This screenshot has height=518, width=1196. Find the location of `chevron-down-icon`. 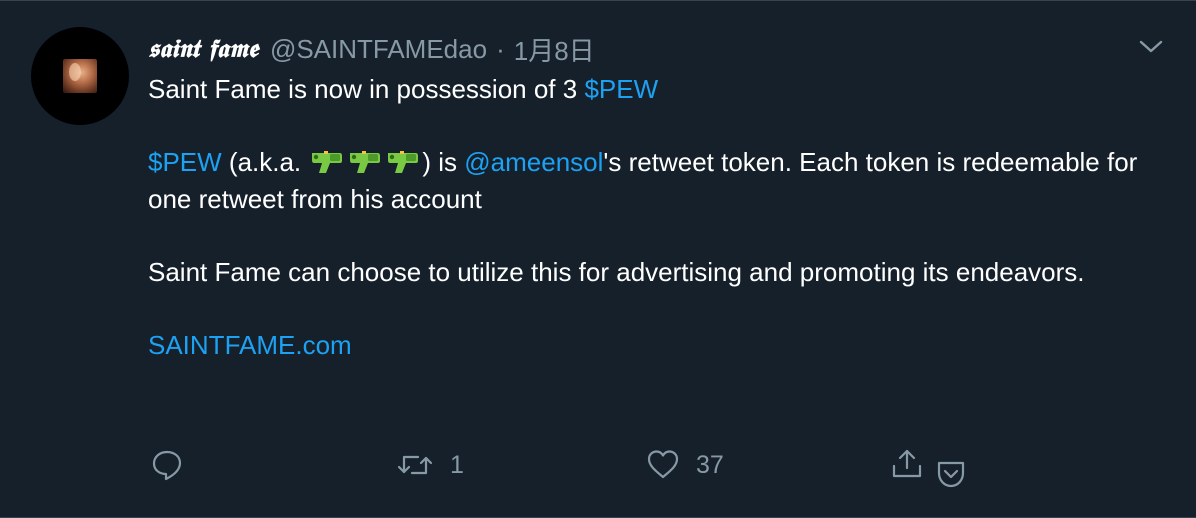

chevron-down-icon is located at coordinates (1151, 46).